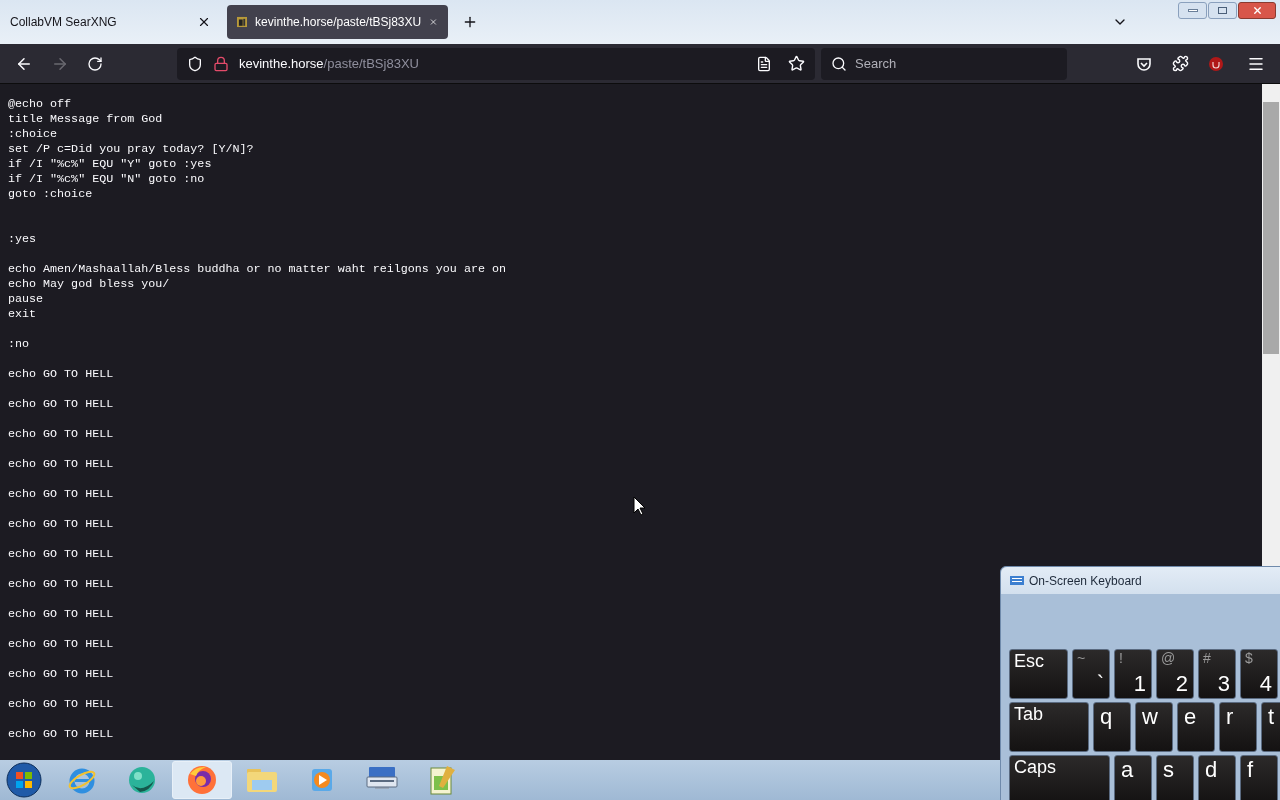 The image size is (1280, 800). Describe the element at coordinates (1217, 674) in the screenshot. I see `keyboard-key: # 3` at that location.